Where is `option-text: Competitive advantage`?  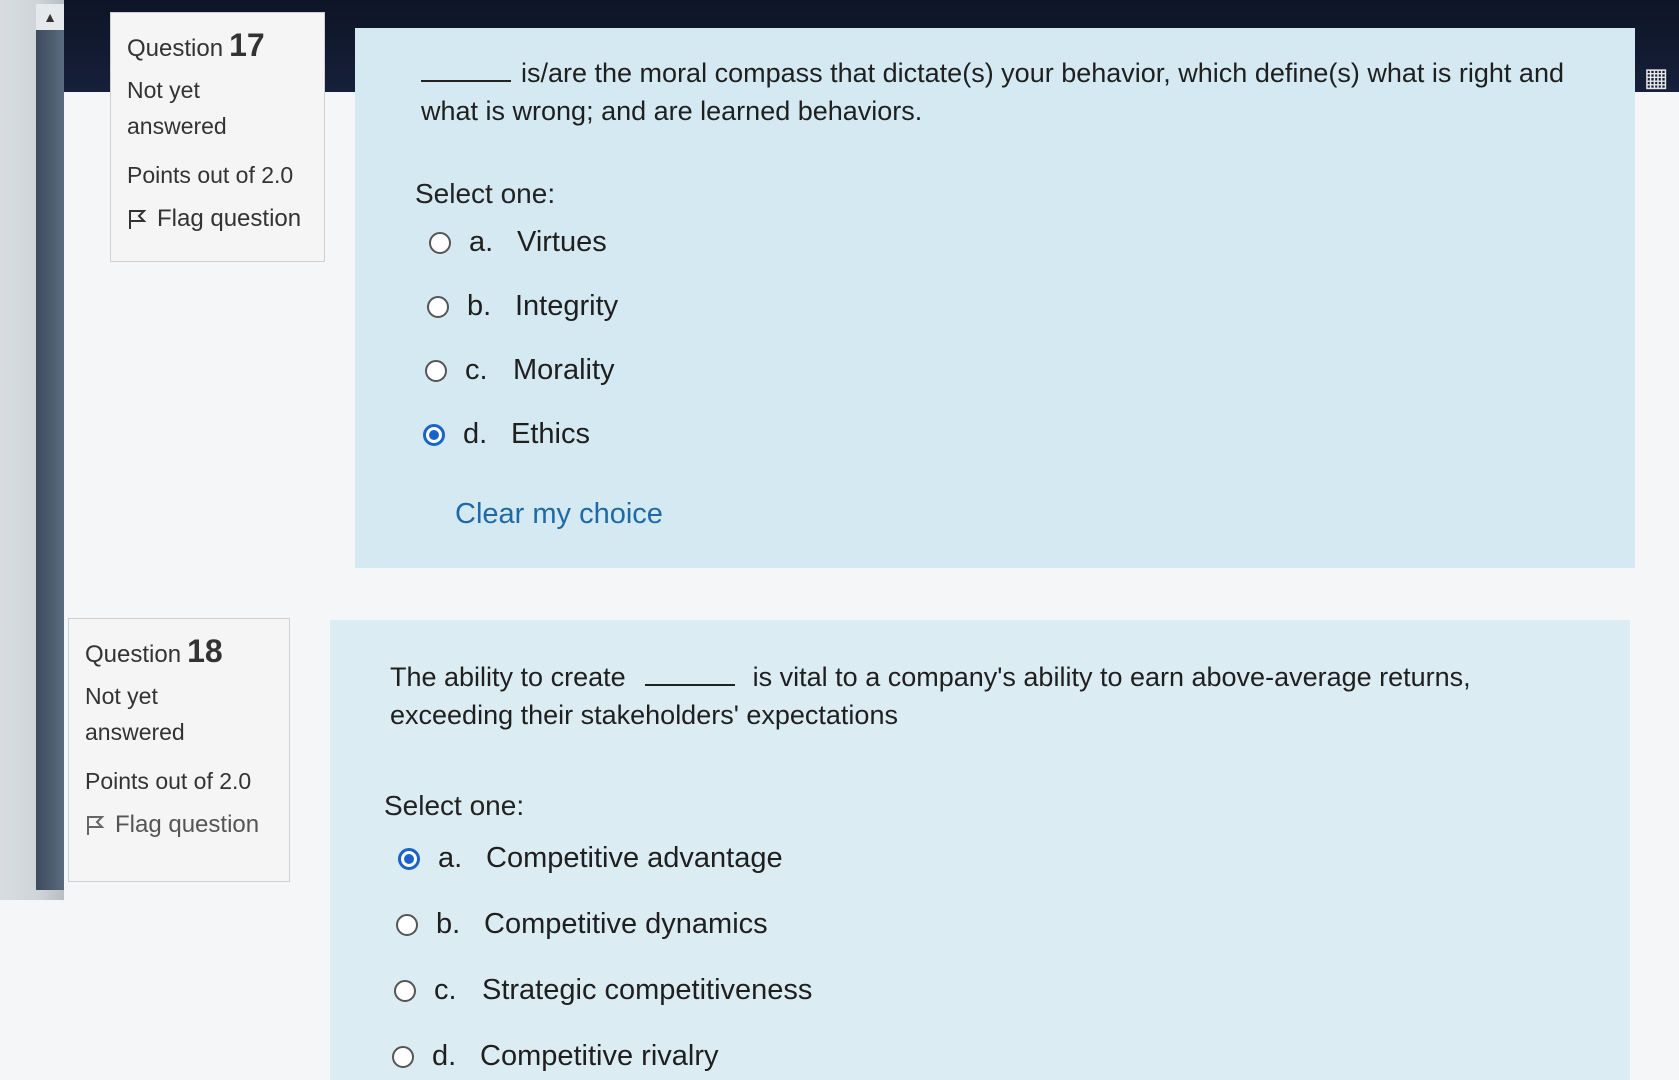
option-text: Competitive advantage is located at coordinates (634, 858).